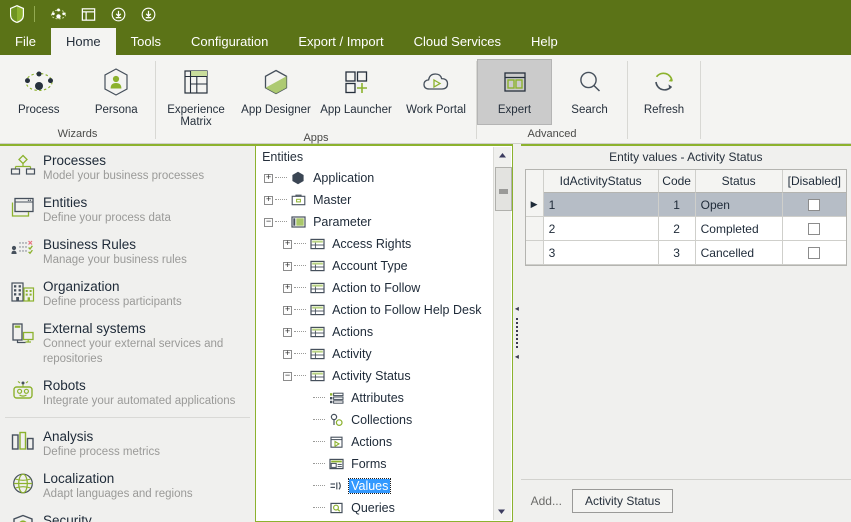  I want to click on tree-node: + Application, so click(384, 178).